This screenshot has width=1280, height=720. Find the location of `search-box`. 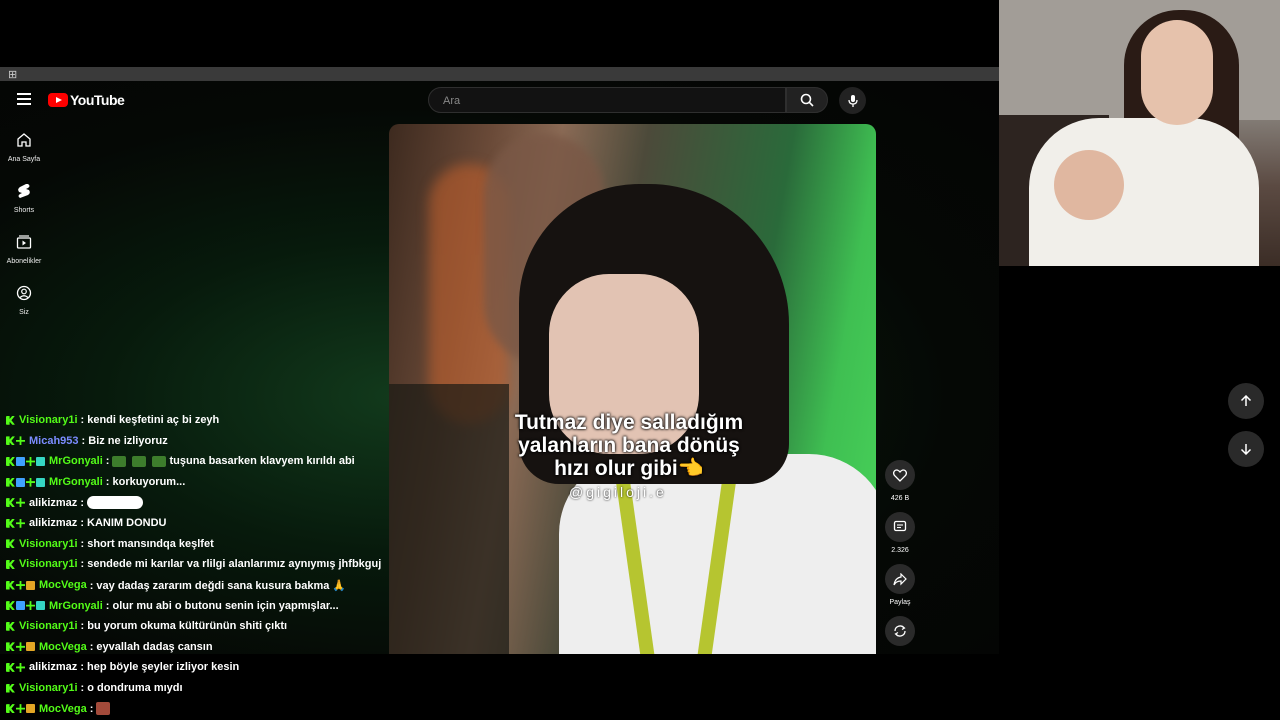

search-box is located at coordinates (607, 100).